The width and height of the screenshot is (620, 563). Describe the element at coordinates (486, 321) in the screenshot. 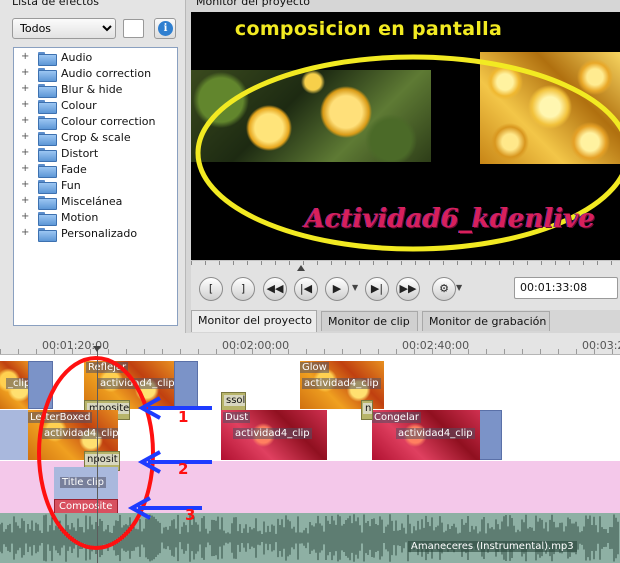

I see `tab-record-monitor: Monitor de grabación` at that location.